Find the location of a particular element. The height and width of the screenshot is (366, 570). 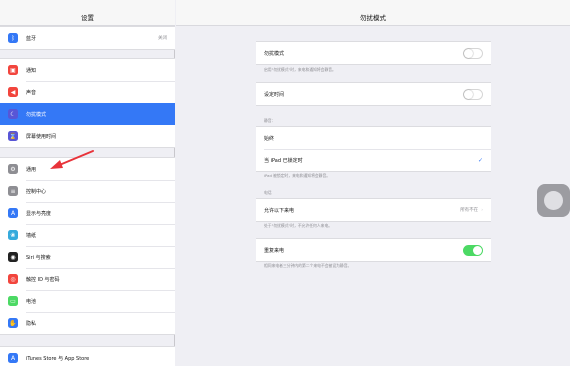

sidebar-item-display: A 显示与亮度 is located at coordinates (87, 213).